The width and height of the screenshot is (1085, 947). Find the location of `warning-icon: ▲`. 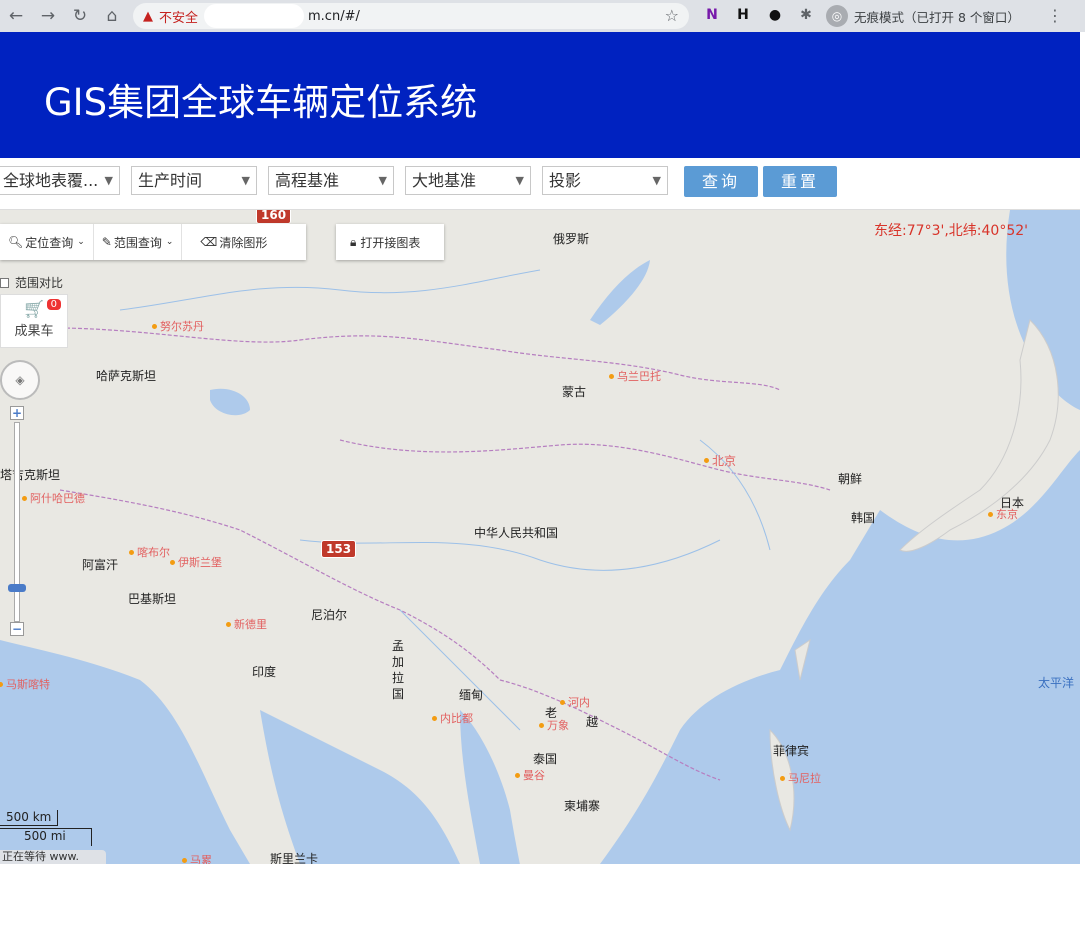

warning-icon: ▲ is located at coordinates (148, 16).